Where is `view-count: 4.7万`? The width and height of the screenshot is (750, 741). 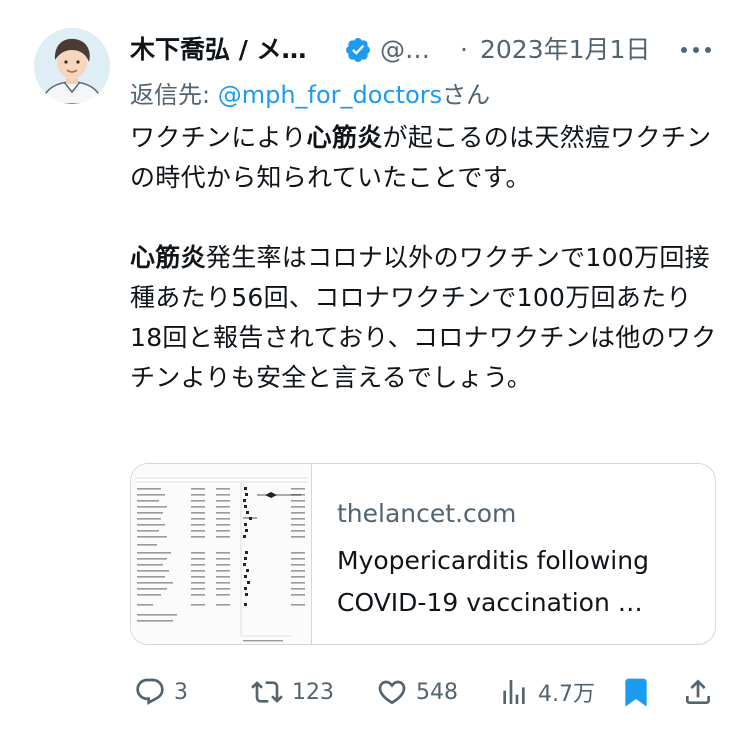
view-count: 4.7万 is located at coordinates (566, 694).